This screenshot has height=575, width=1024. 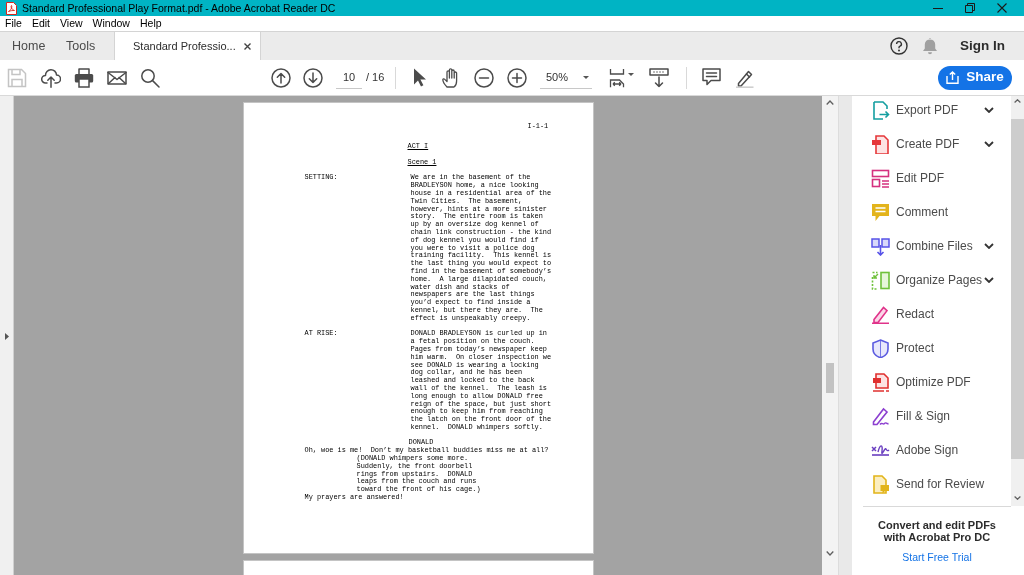 What do you see at coordinates (880, 178) in the screenshot?
I see `edit-layout-icon` at bounding box center [880, 178].